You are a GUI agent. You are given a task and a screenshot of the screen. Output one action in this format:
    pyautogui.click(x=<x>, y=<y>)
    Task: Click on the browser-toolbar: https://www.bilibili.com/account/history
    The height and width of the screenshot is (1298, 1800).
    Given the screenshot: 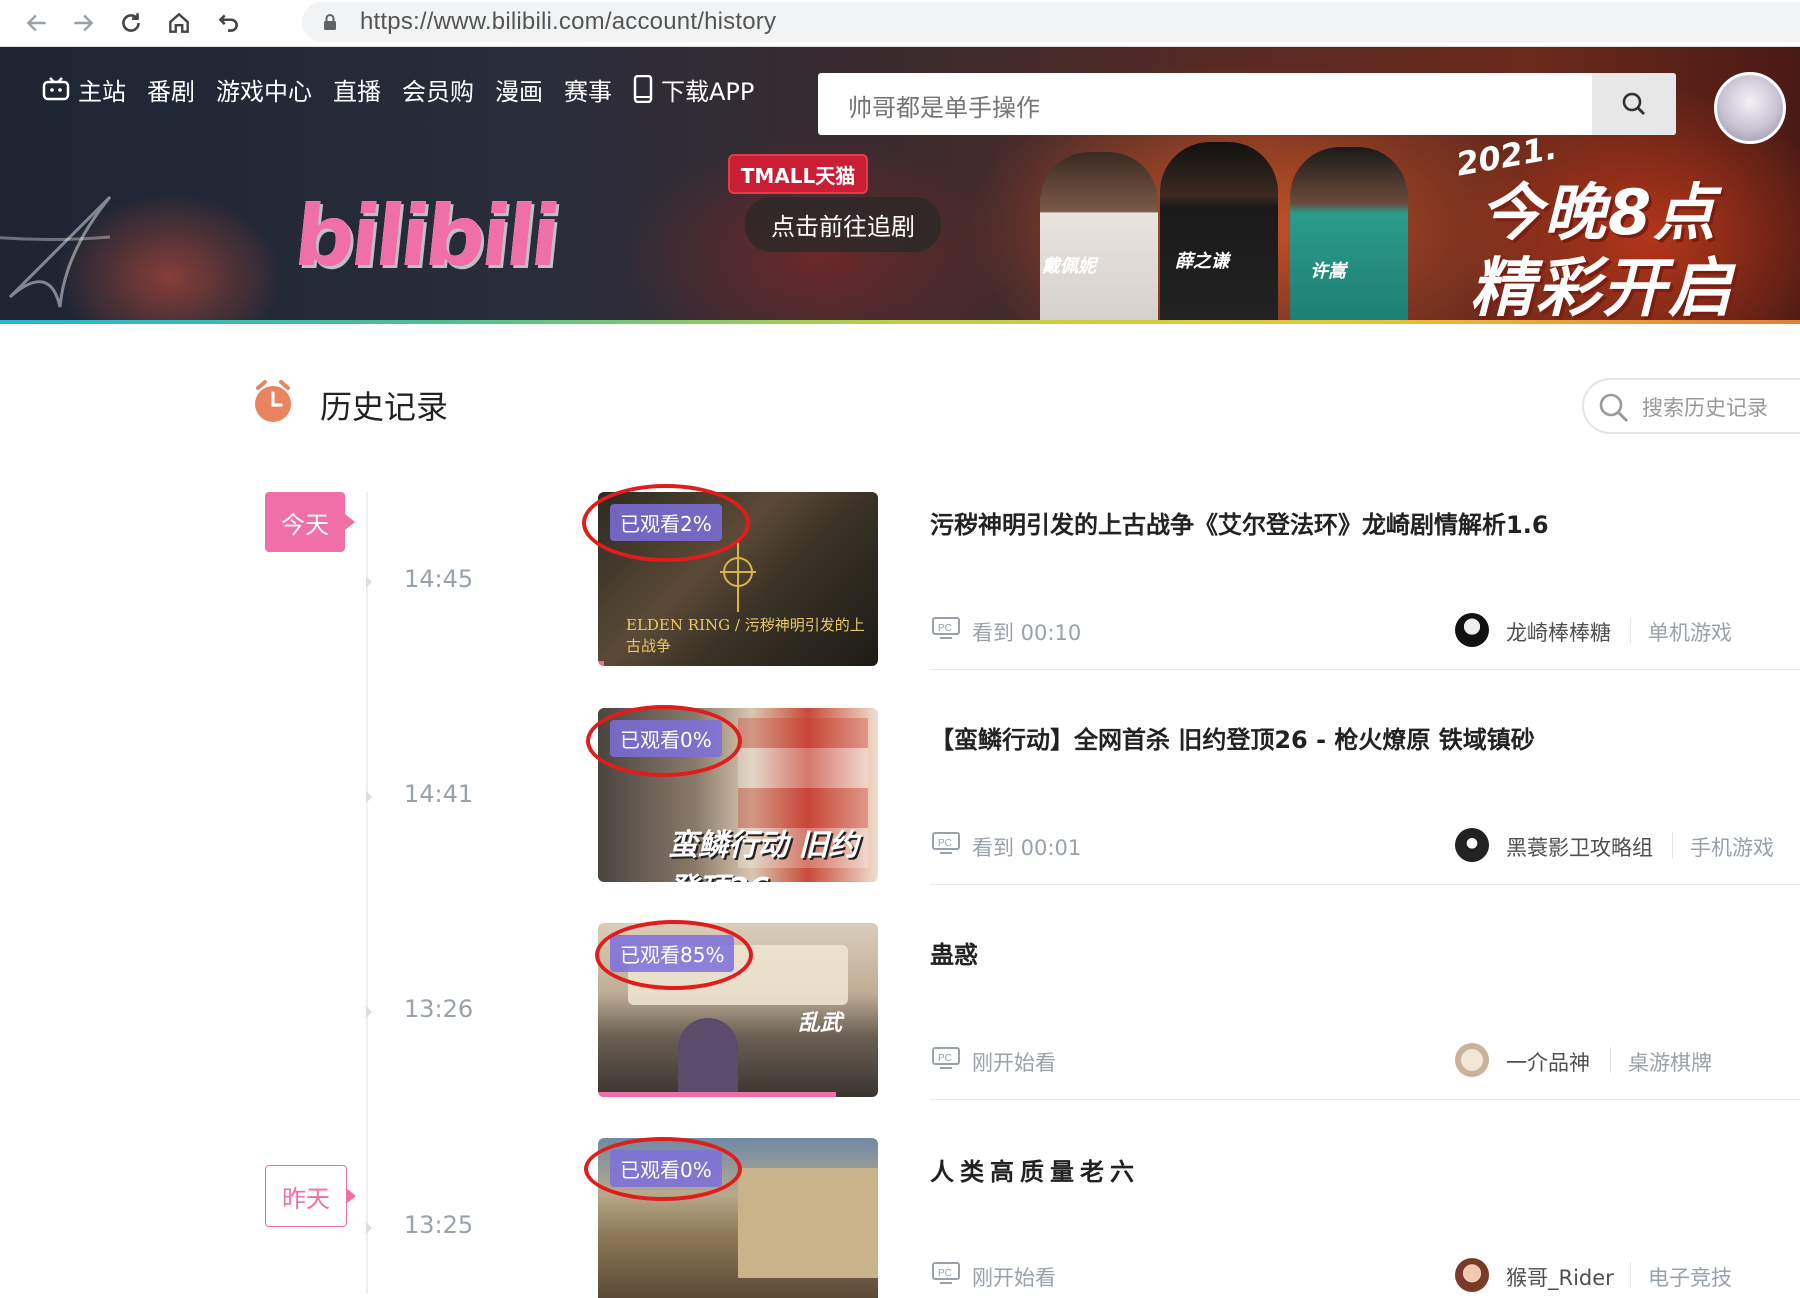 What is the action you would take?
    pyautogui.click(x=900, y=23)
    